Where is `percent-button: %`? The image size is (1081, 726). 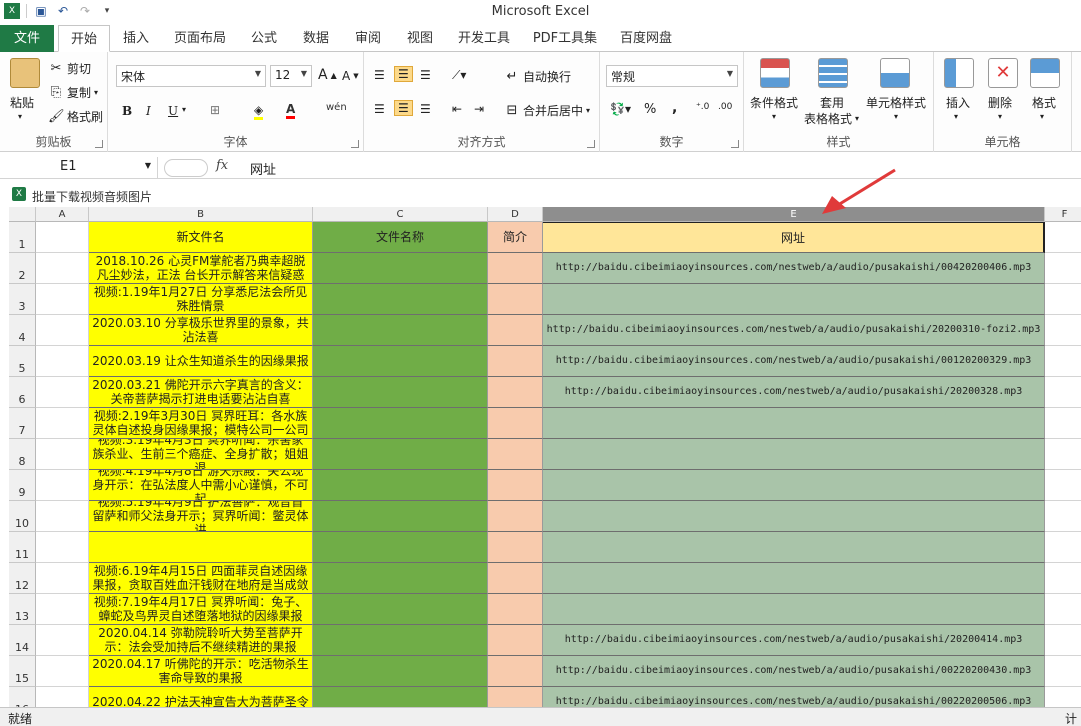
percent-button: % is located at coordinates (650, 109).